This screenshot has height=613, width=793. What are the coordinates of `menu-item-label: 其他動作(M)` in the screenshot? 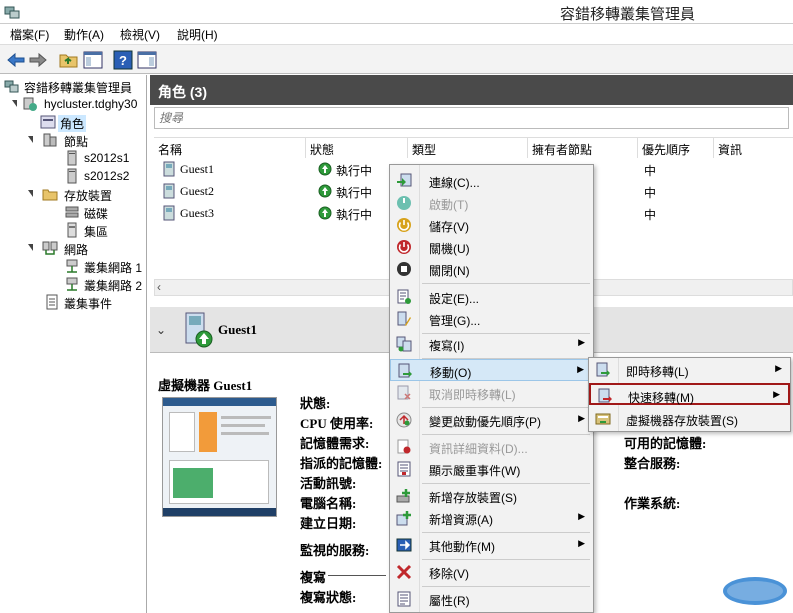 It's located at (462, 547).